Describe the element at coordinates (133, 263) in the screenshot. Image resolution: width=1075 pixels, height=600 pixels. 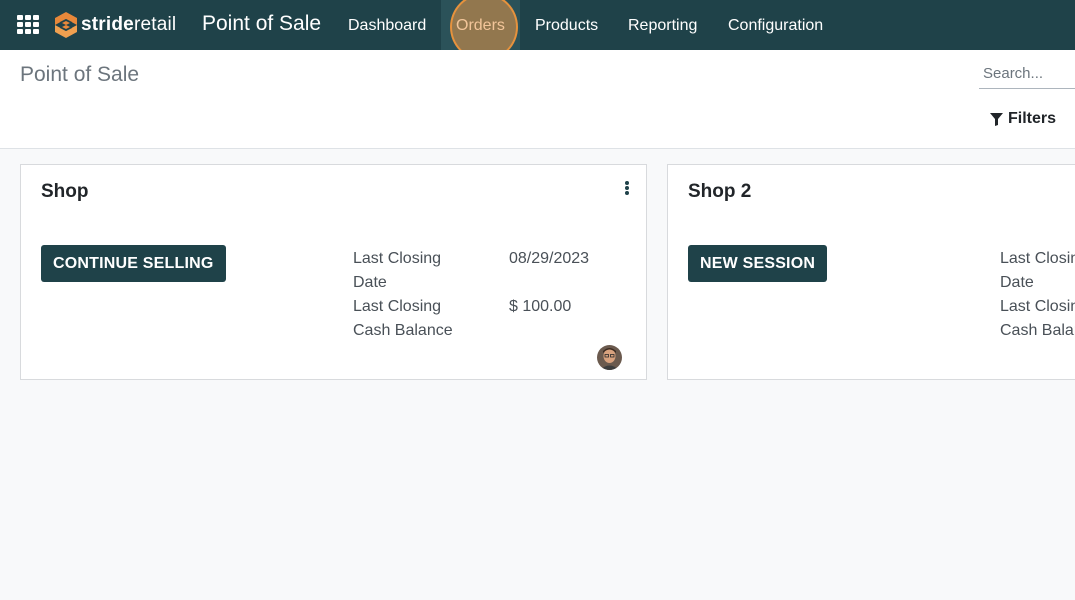
I see `continue-selling-button: Continue Selling` at that location.